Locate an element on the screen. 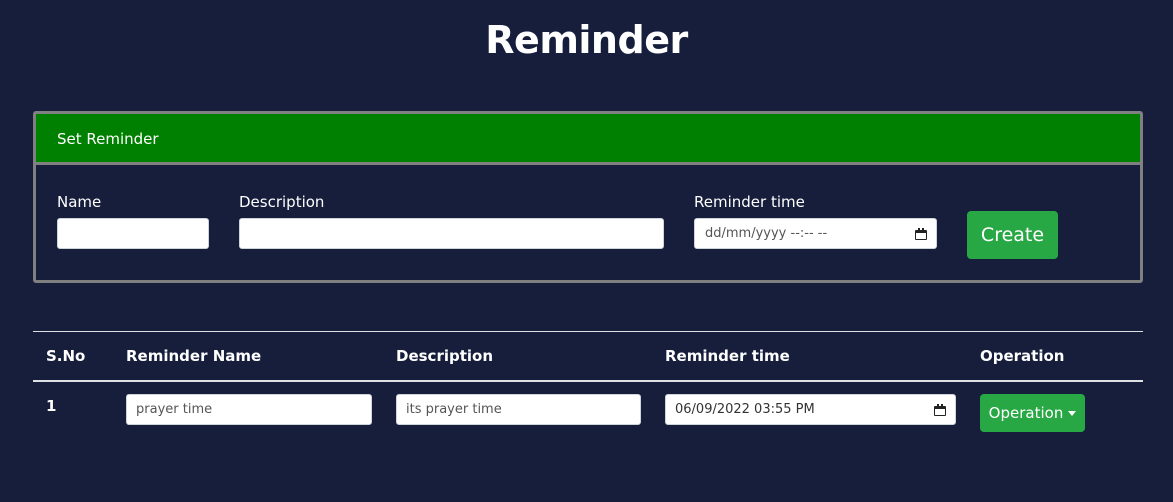  row-time-value: 06/09/2022 03:55 PM is located at coordinates (745, 409).